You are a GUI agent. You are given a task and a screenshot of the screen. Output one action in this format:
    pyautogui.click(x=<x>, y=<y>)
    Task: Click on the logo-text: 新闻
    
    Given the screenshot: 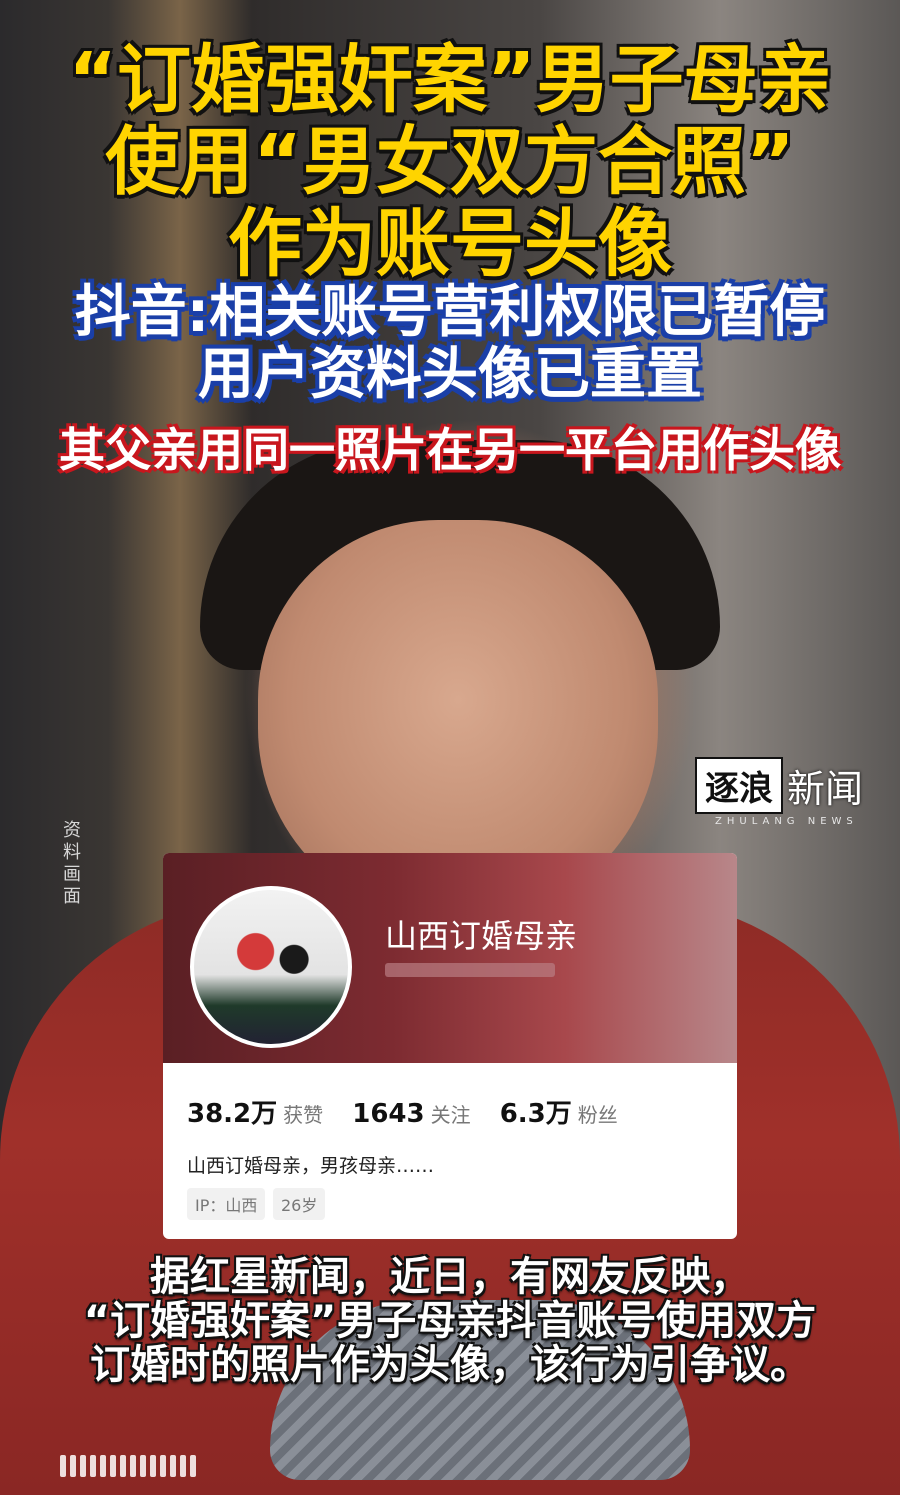 What is the action you would take?
    pyautogui.click(x=825, y=789)
    